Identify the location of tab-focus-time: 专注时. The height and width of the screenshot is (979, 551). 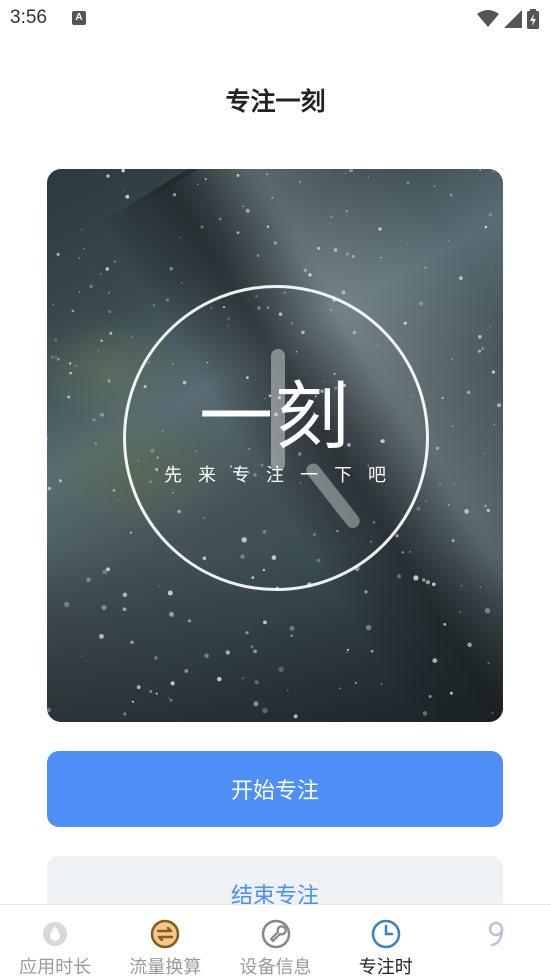
(386, 942).